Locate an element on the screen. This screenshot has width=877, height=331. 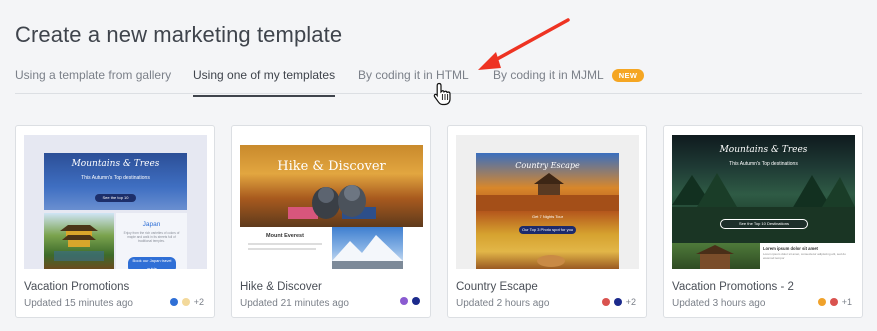
thumbnail-hero-image: Hike & Discover is located at coordinates (331, 186).